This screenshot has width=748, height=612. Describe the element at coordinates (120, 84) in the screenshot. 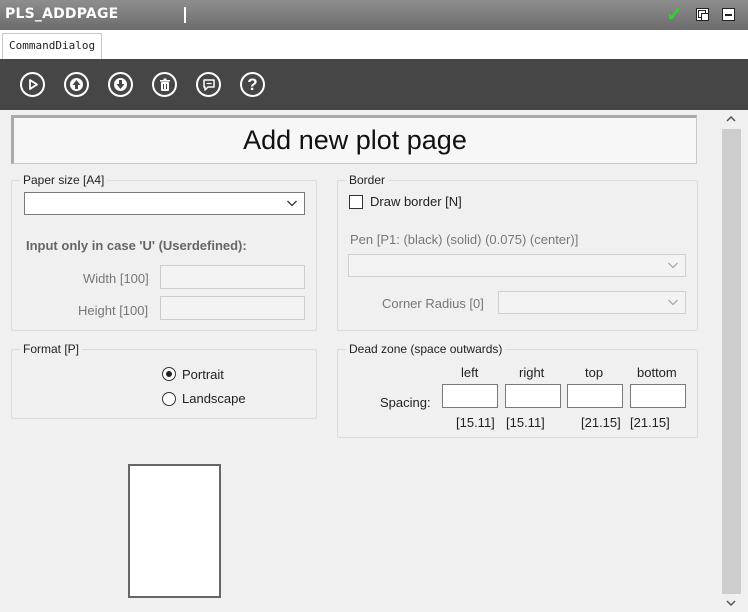

I see `arrow-down-icon` at that location.